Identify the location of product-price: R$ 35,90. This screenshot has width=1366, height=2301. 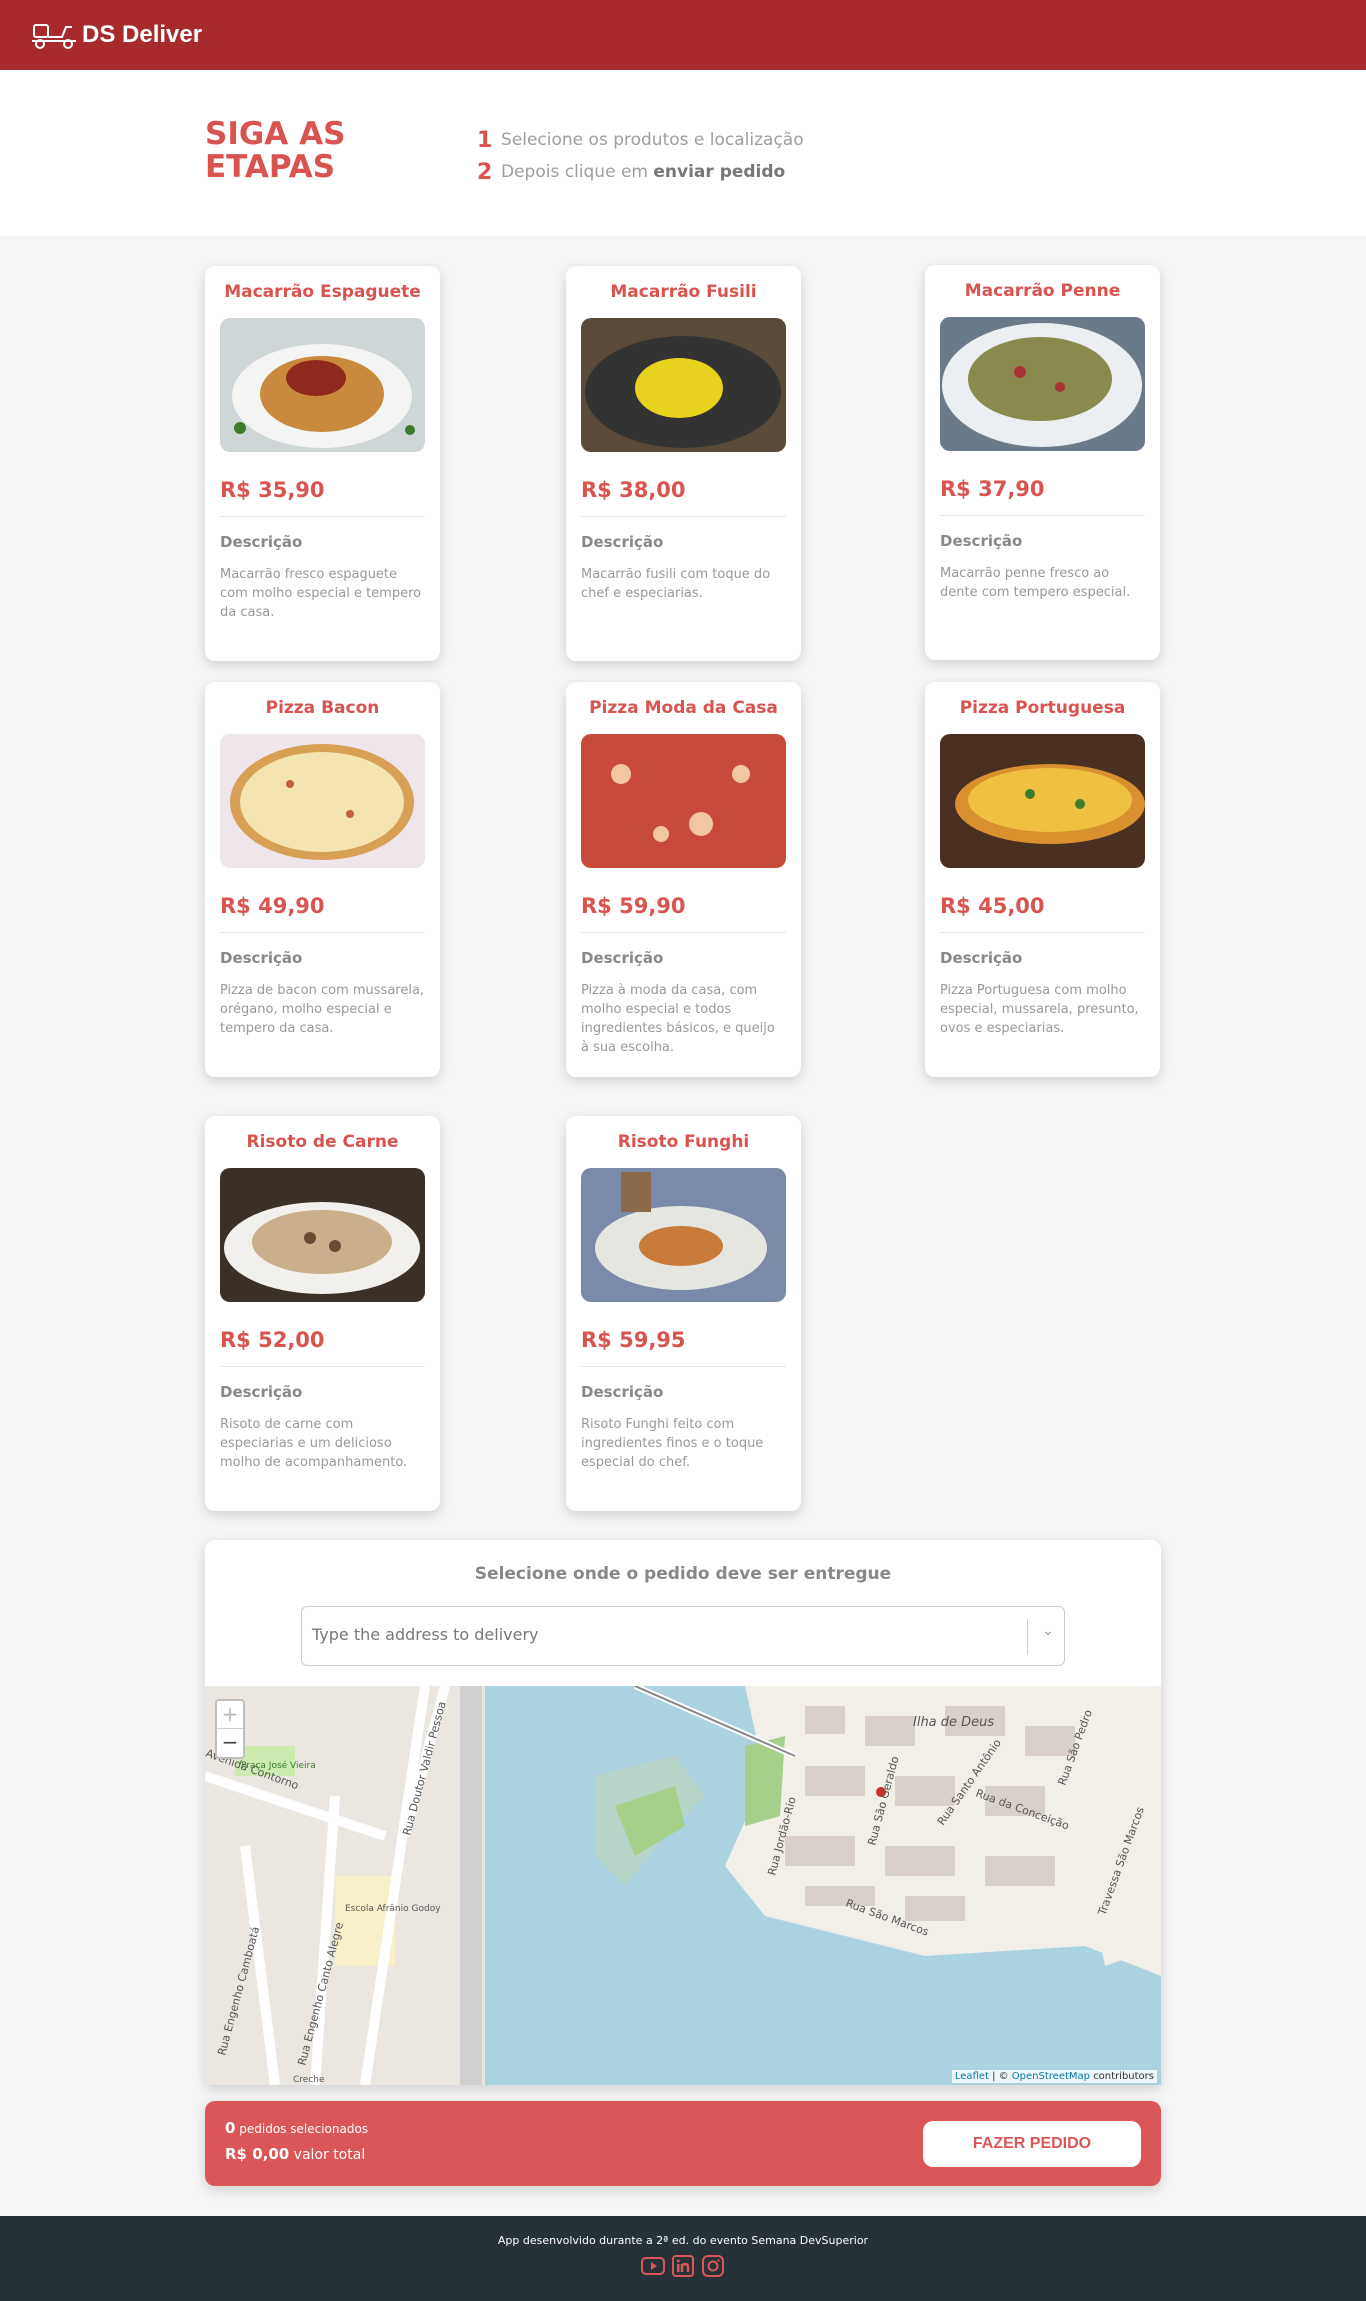
(322, 497).